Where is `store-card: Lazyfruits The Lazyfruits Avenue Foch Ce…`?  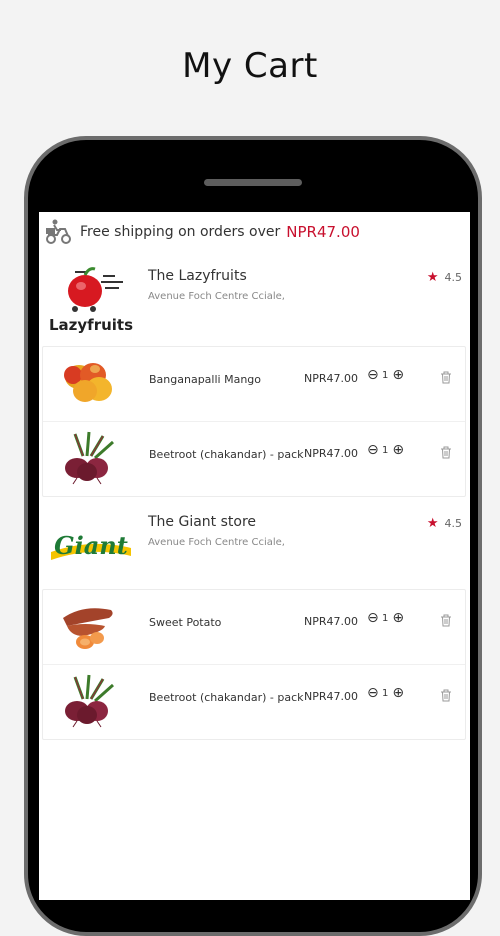
store-card: Lazyfruits The Lazyfruits Avenue Foch Ce… is located at coordinates (254, 301).